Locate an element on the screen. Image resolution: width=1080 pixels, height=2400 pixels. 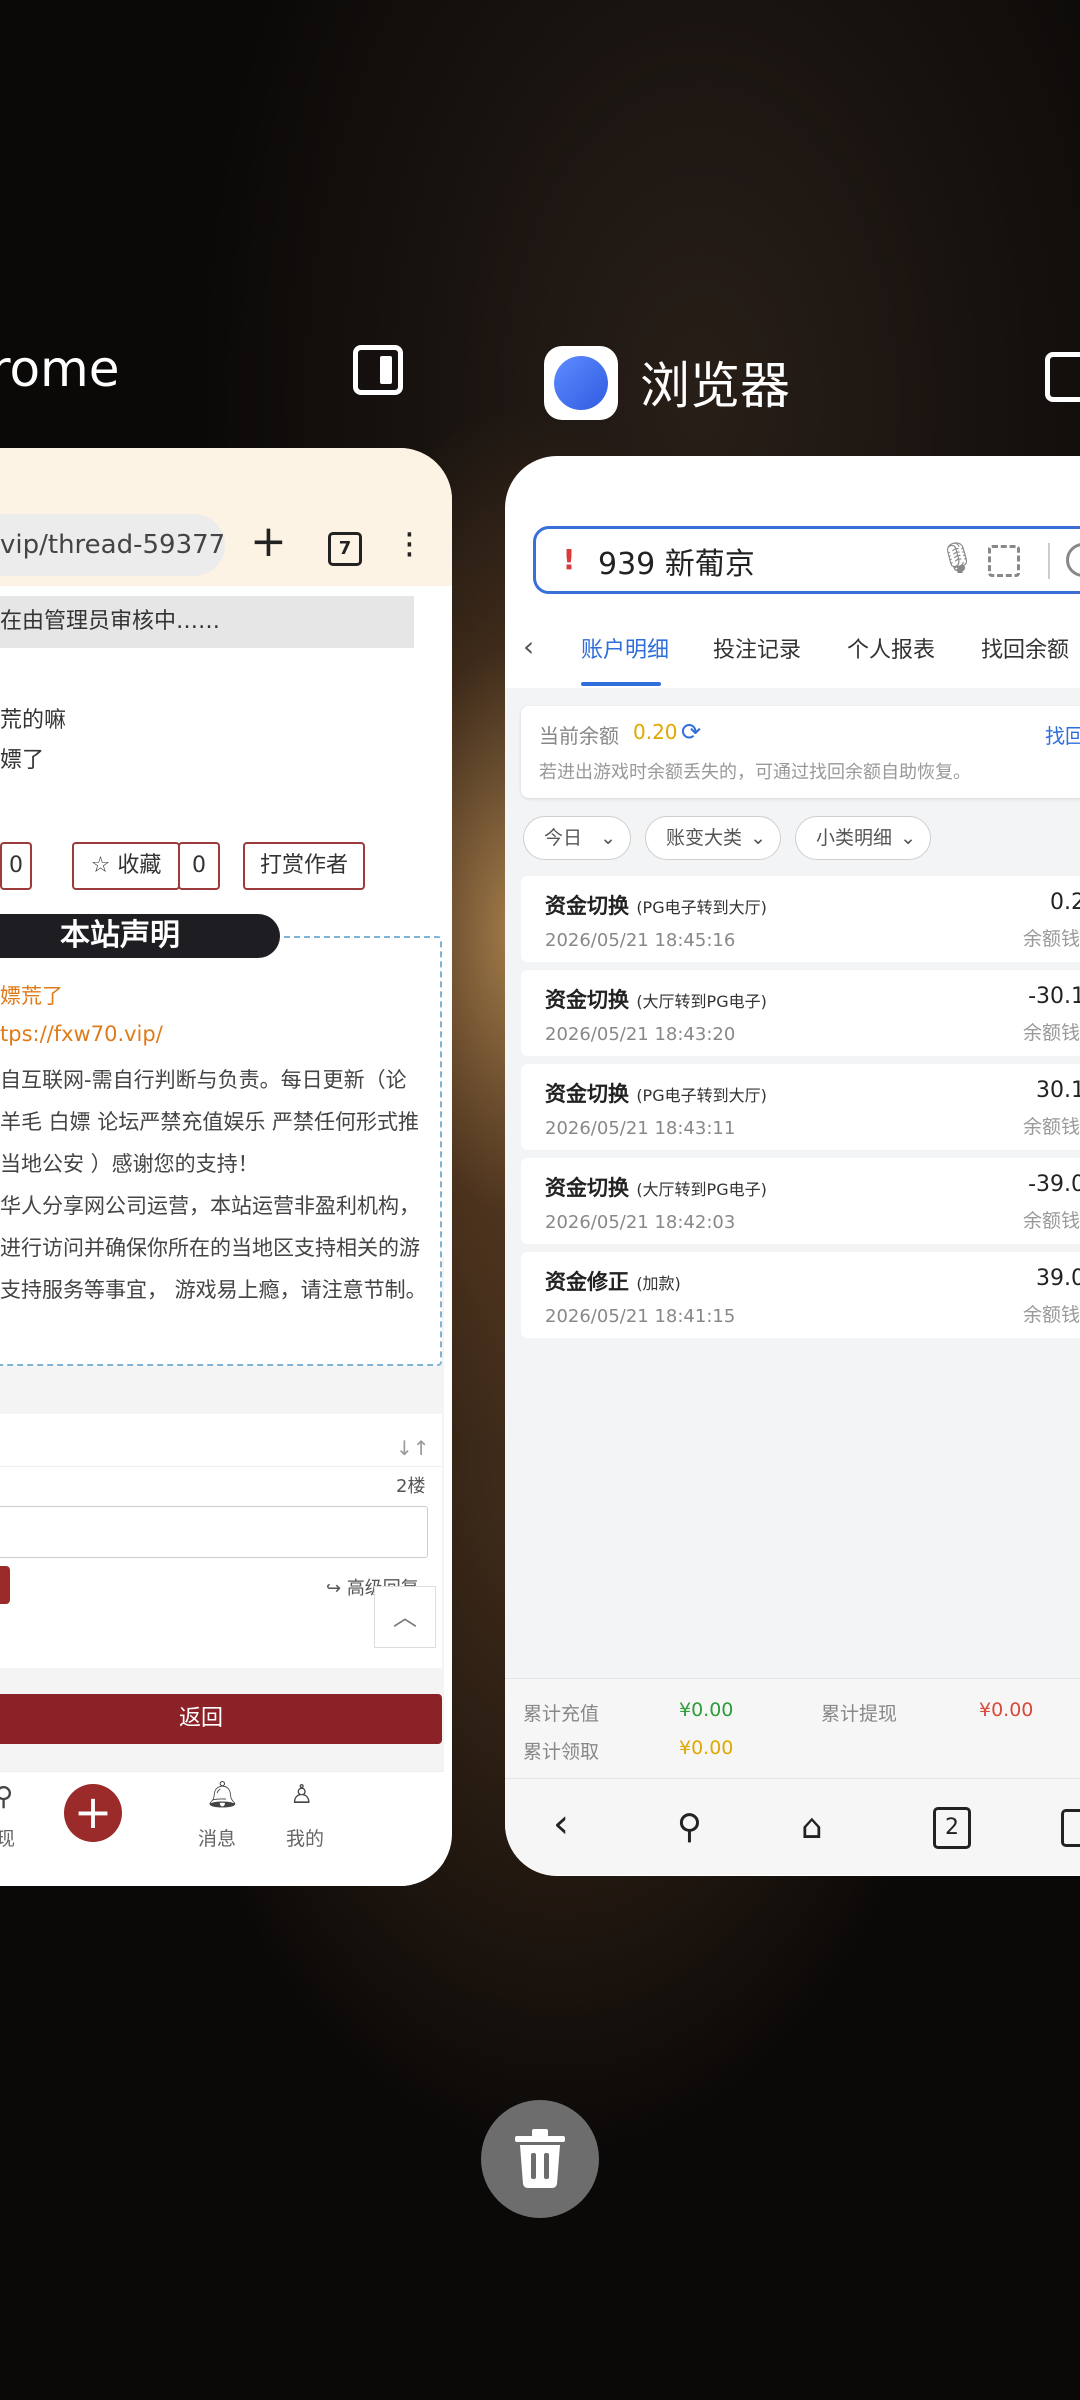
balance-value: 0.20 is located at coordinates (655, 732).